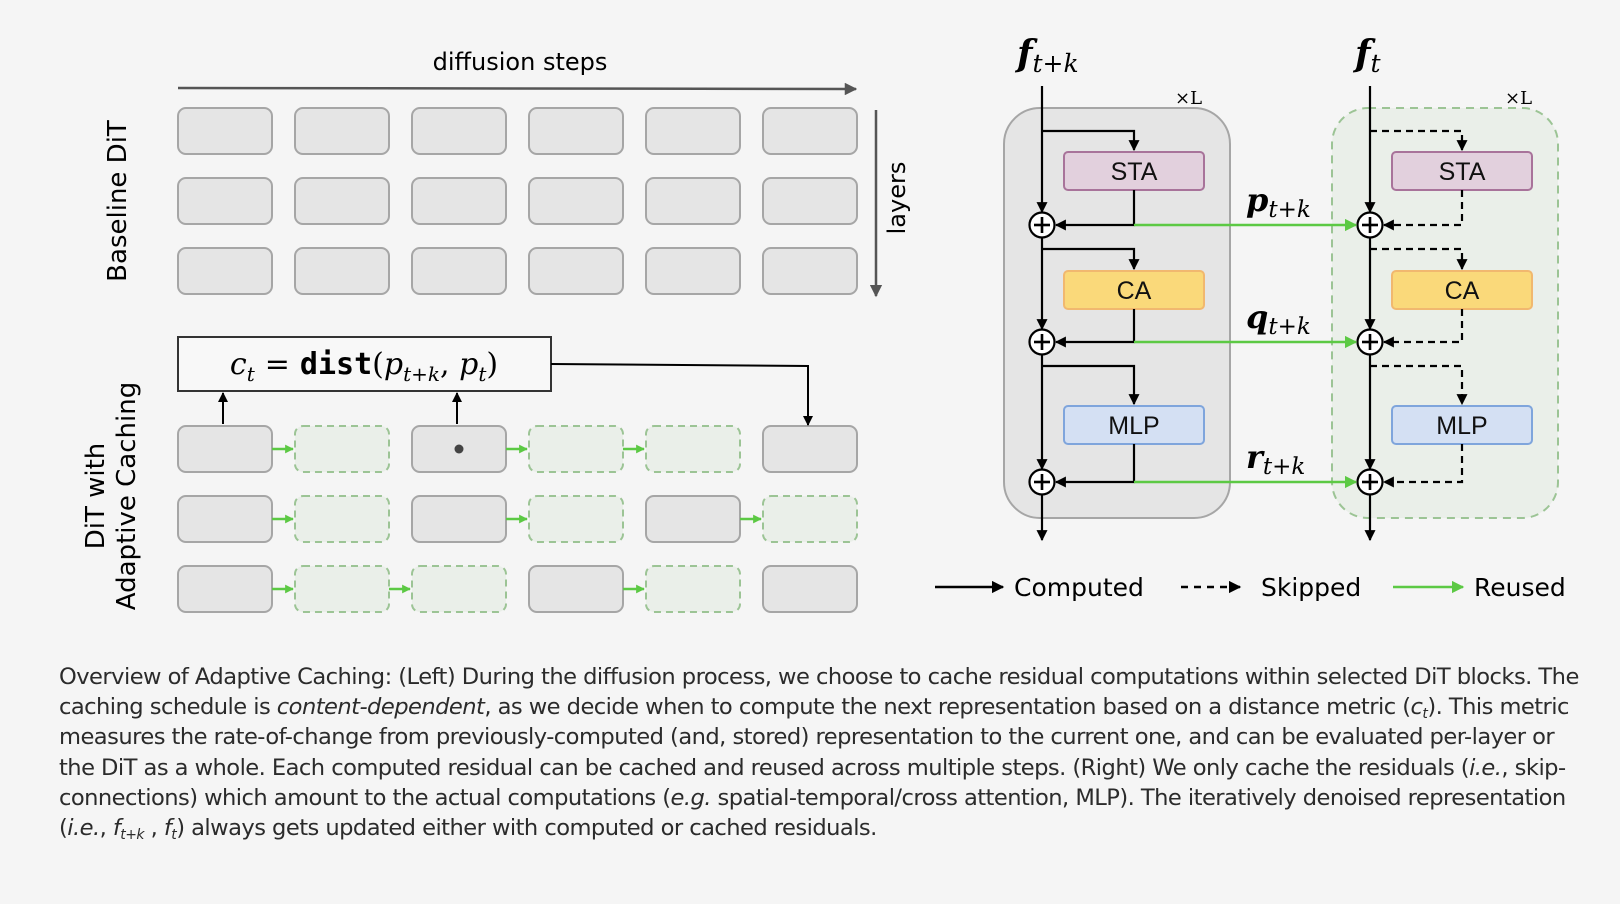  I want to click on marked-block-dot, so click(459, 449).